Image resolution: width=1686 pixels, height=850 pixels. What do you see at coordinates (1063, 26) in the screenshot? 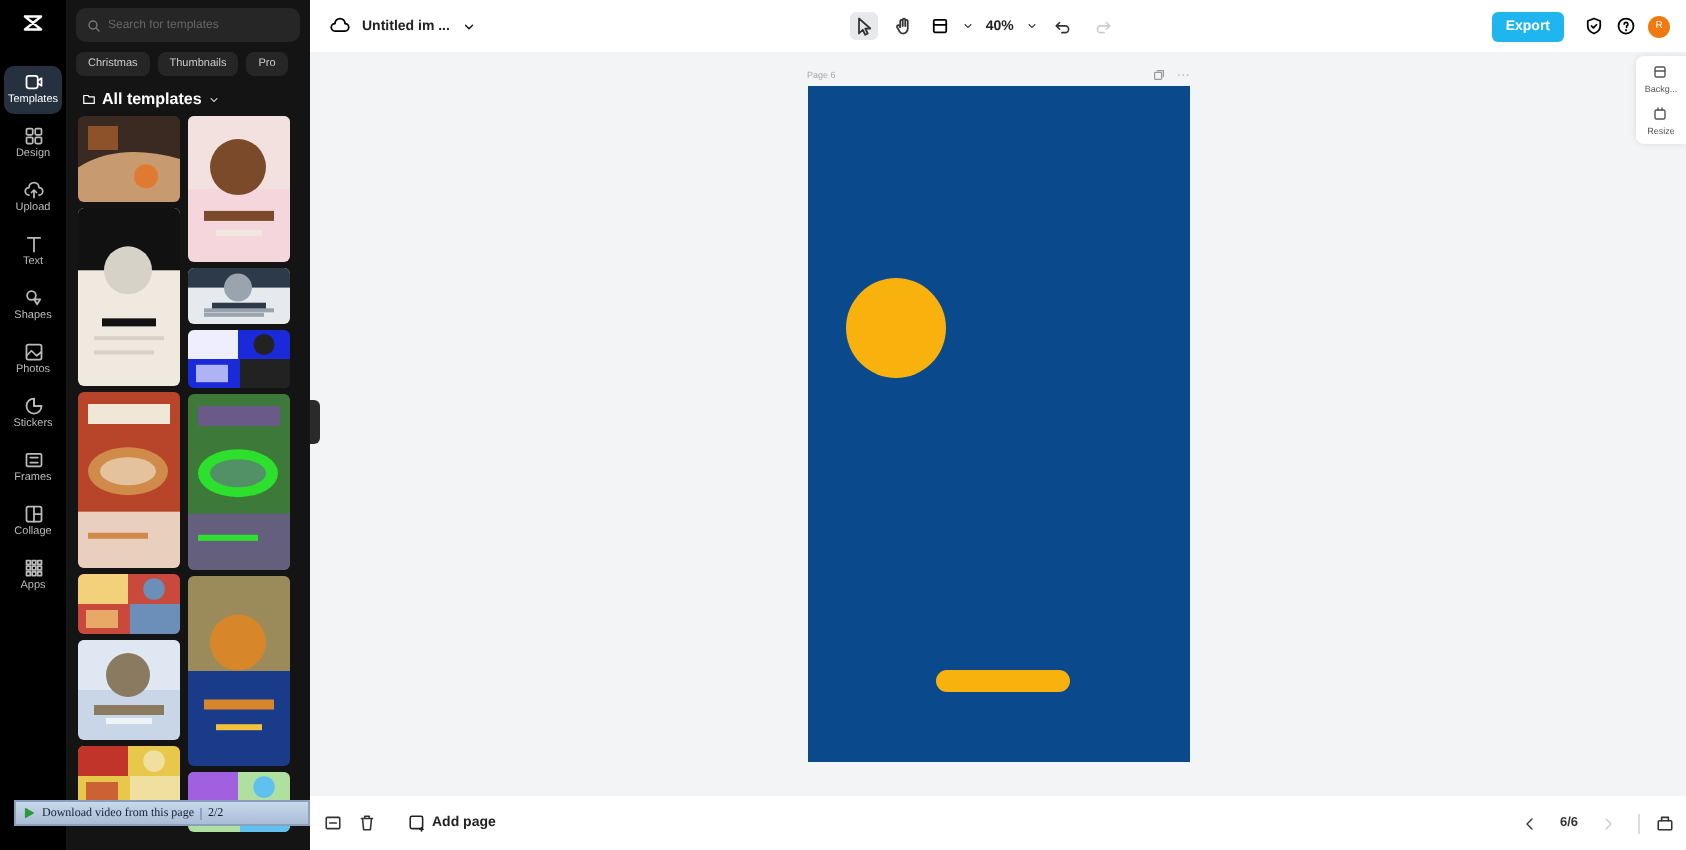
I see `undo-icon` at bounding box center [1063, 26].